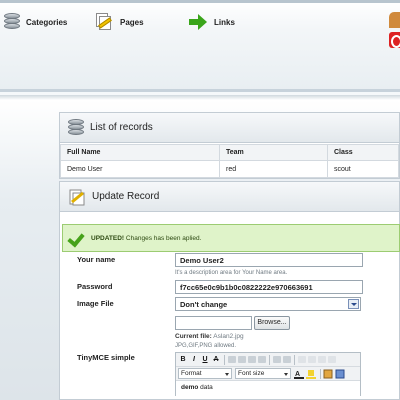  I want to click on underline-button: U, so click(205, 360).